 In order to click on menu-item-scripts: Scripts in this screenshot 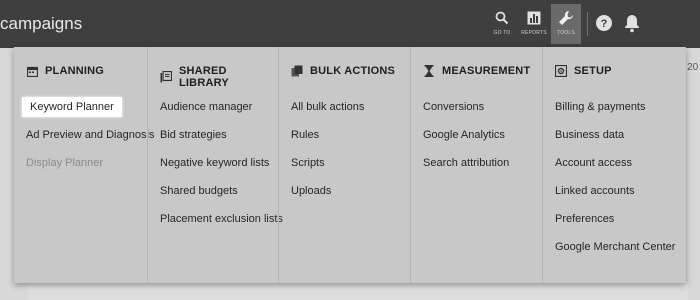, I will do `click(344, 163)`.